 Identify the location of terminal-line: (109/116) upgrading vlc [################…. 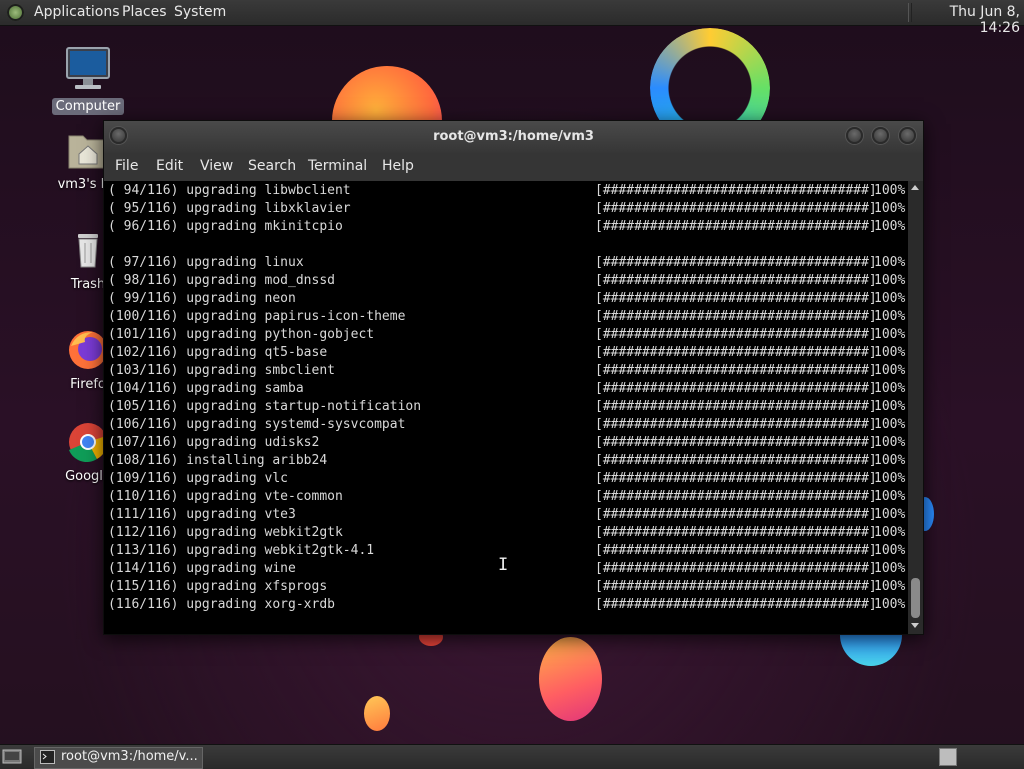
(506, 479).